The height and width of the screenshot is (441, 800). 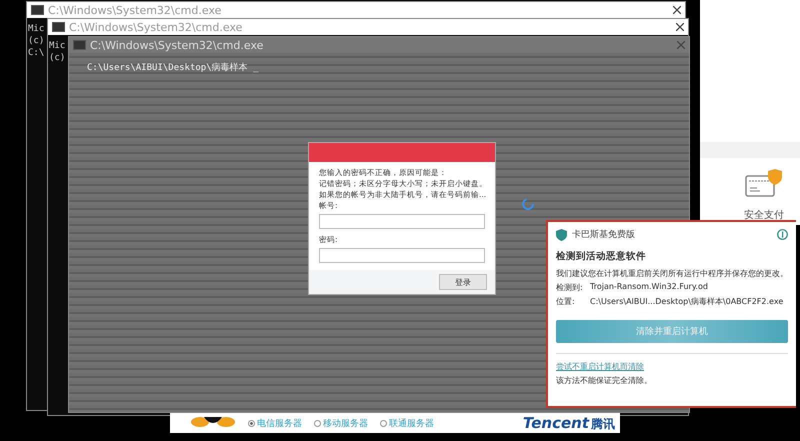 What do you see at coordinates (213, 423) in the screenshot?
I see `penguin-feet-drawing` at bounding box center [213, 423].